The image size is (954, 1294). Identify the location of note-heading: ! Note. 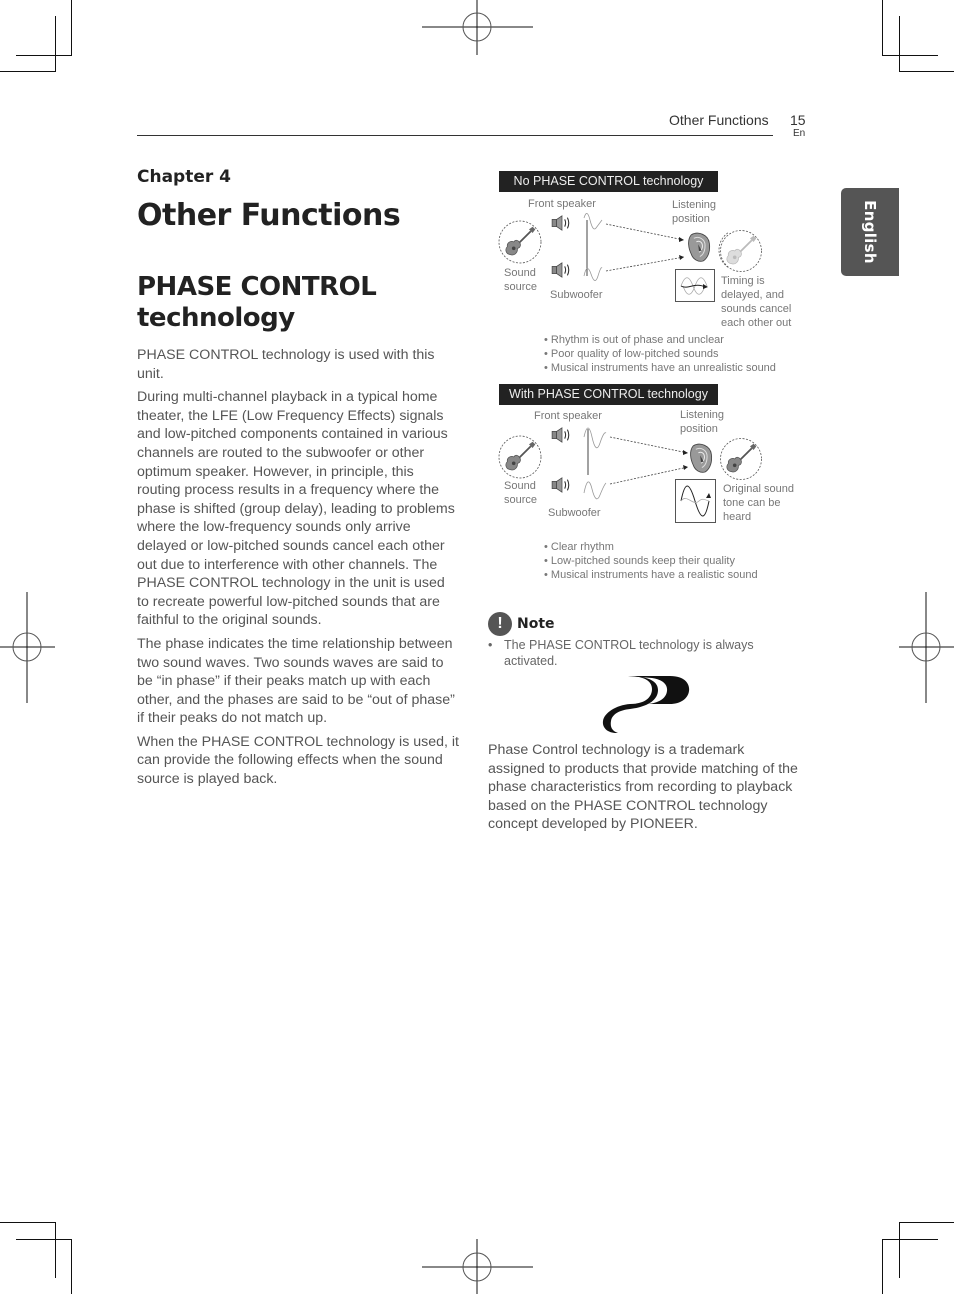
(521, 624).